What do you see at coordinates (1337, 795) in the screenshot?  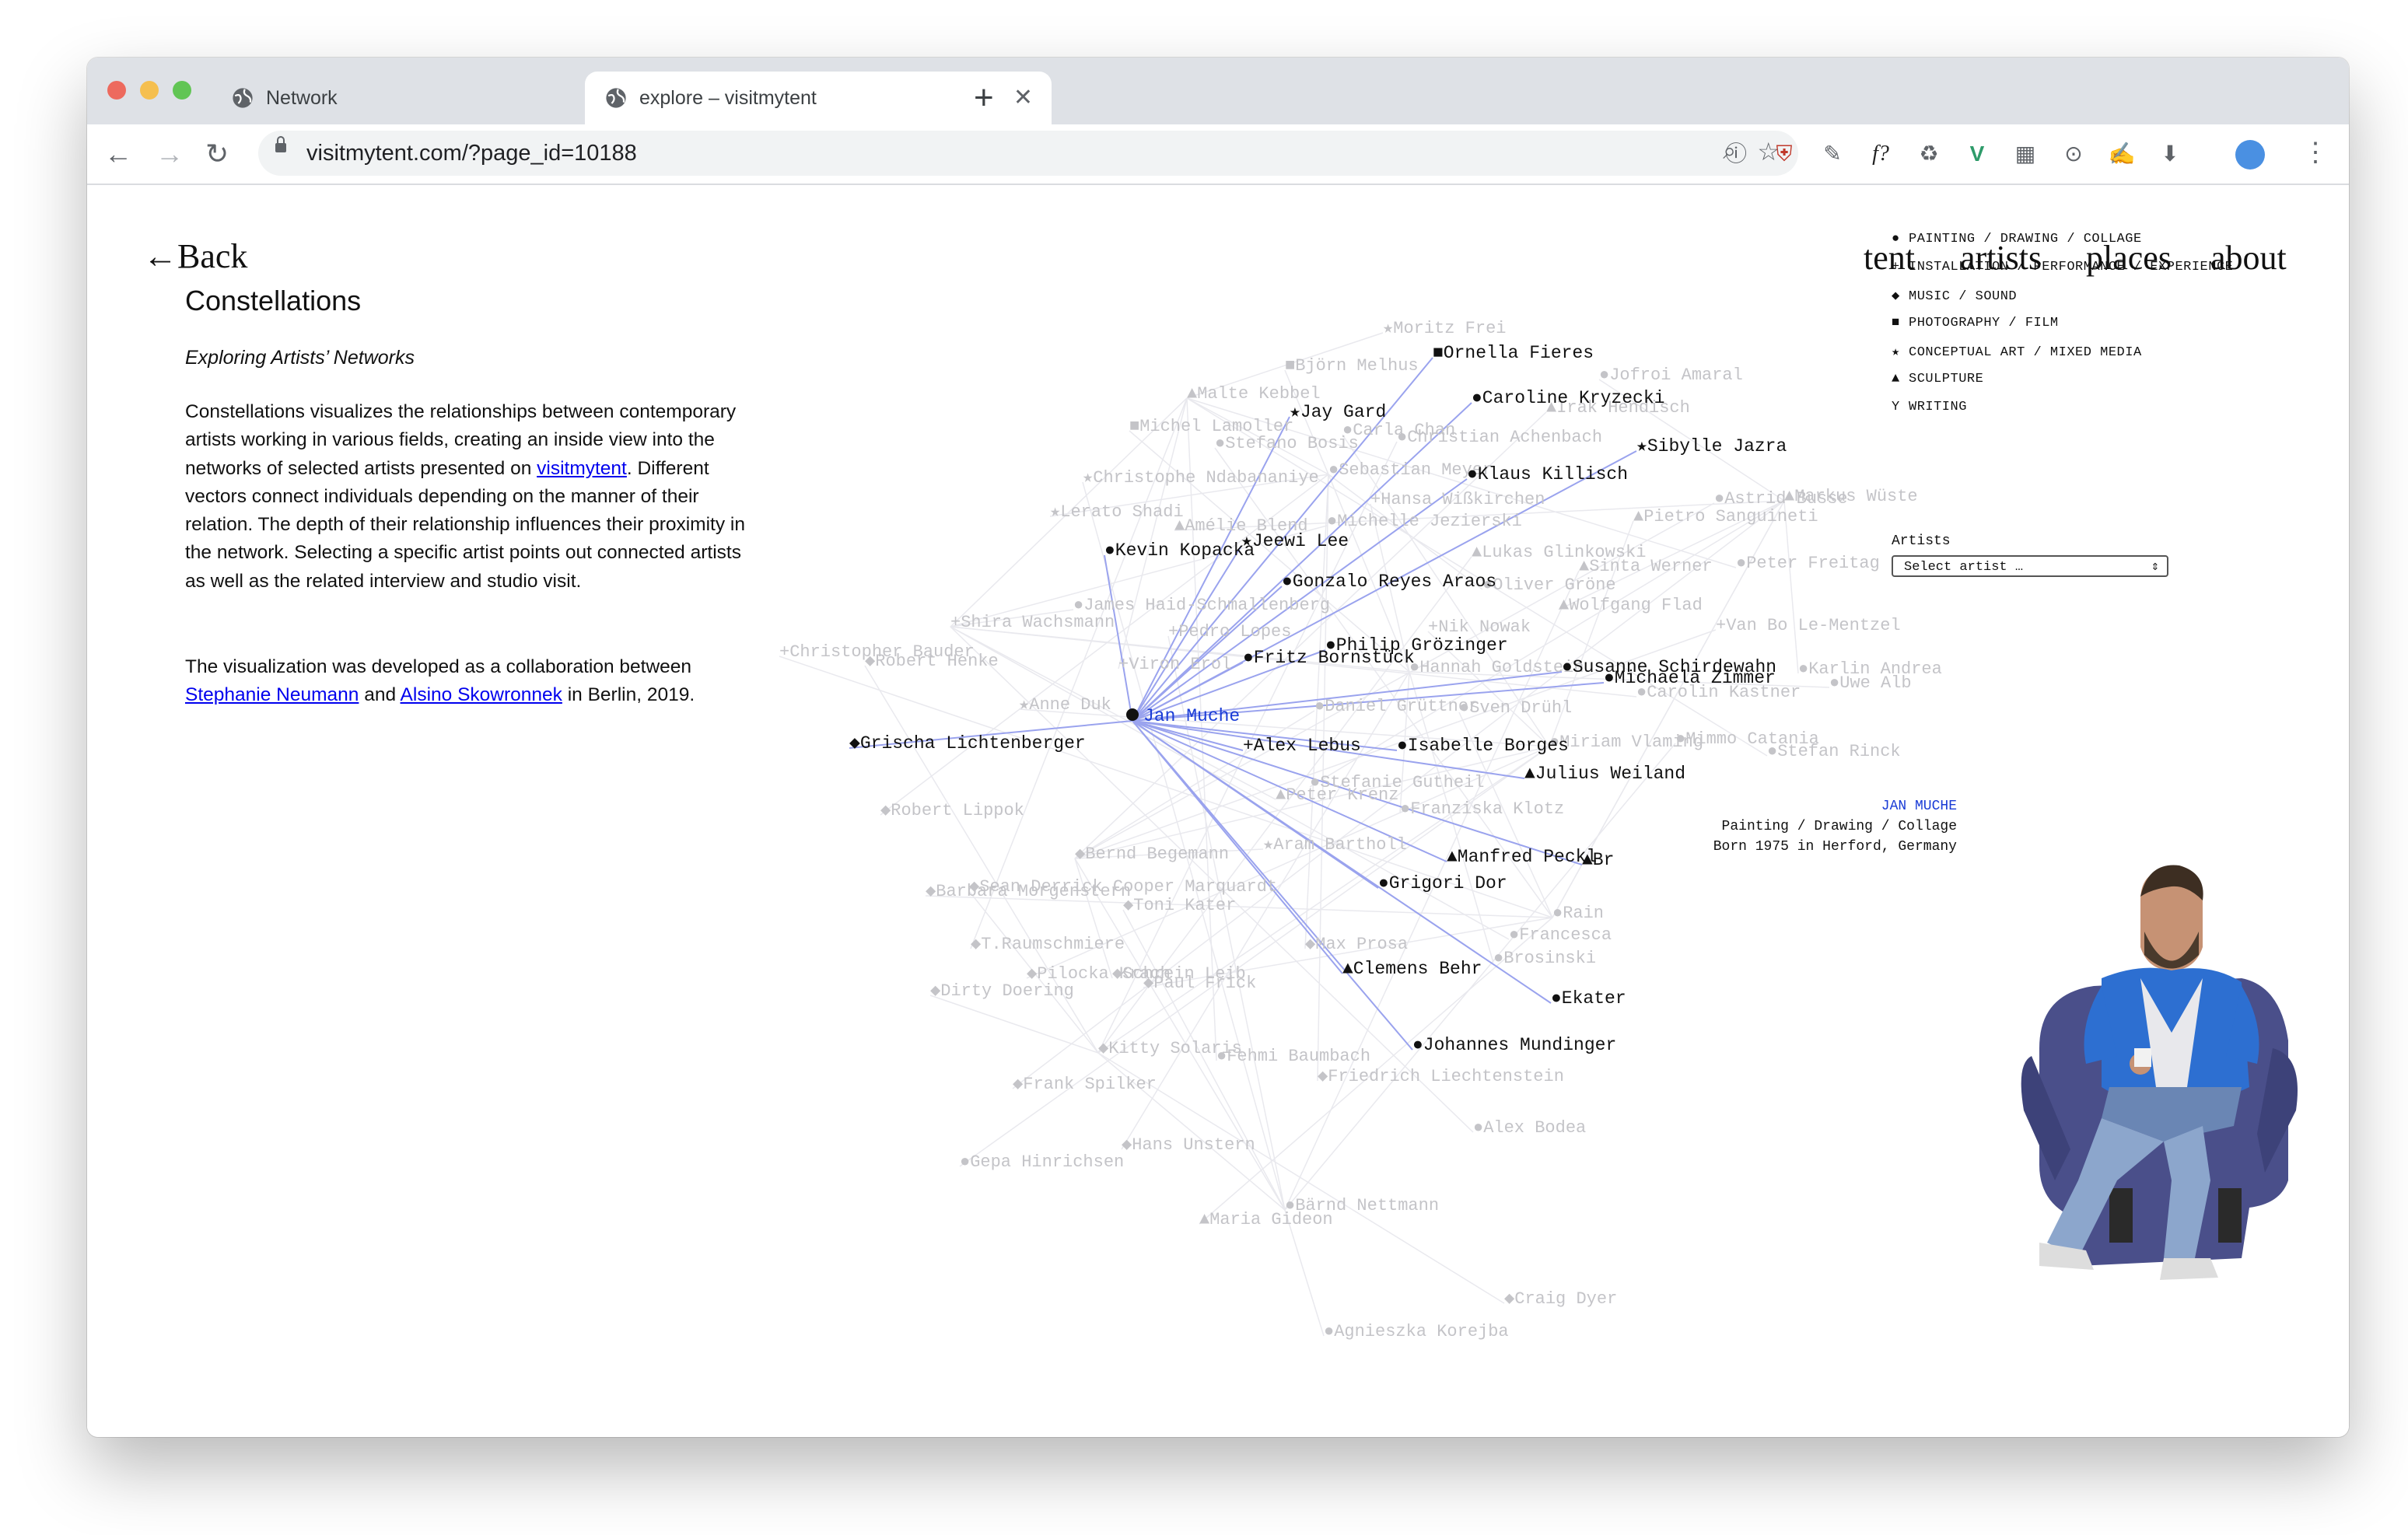 I see `faded-artist-peter-krenz: ▲Peter Krenz` at bounding box center [1337, 795].